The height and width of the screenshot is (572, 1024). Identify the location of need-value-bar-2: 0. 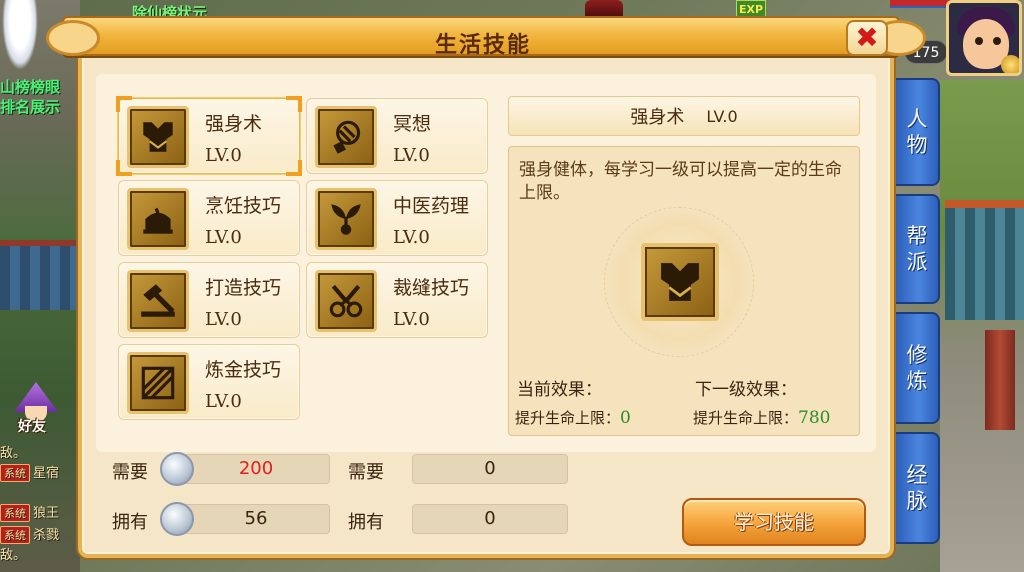
(490, 469).